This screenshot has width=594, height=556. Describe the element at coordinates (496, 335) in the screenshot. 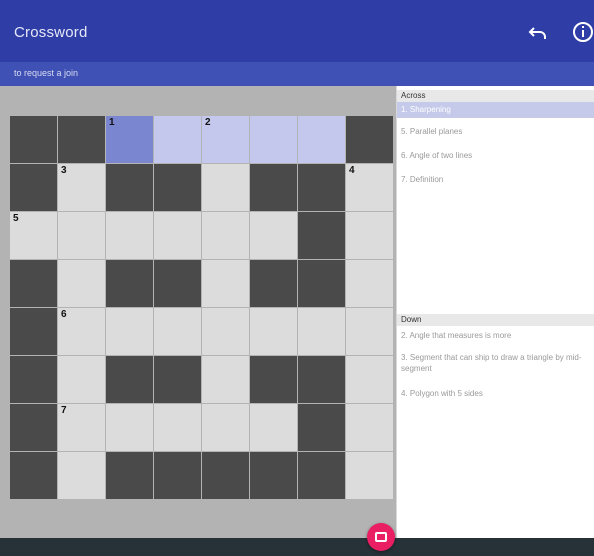

I see `clue-down-2: 2. Angle that measures is more` at that location.